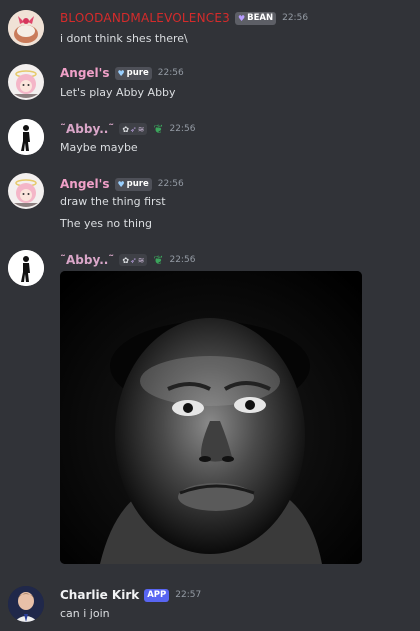 This screenshot has width=420, height=631. Describe the element at coordinates (188, 595) in the screenshot. I see `timestamp: 22:57` at that location.